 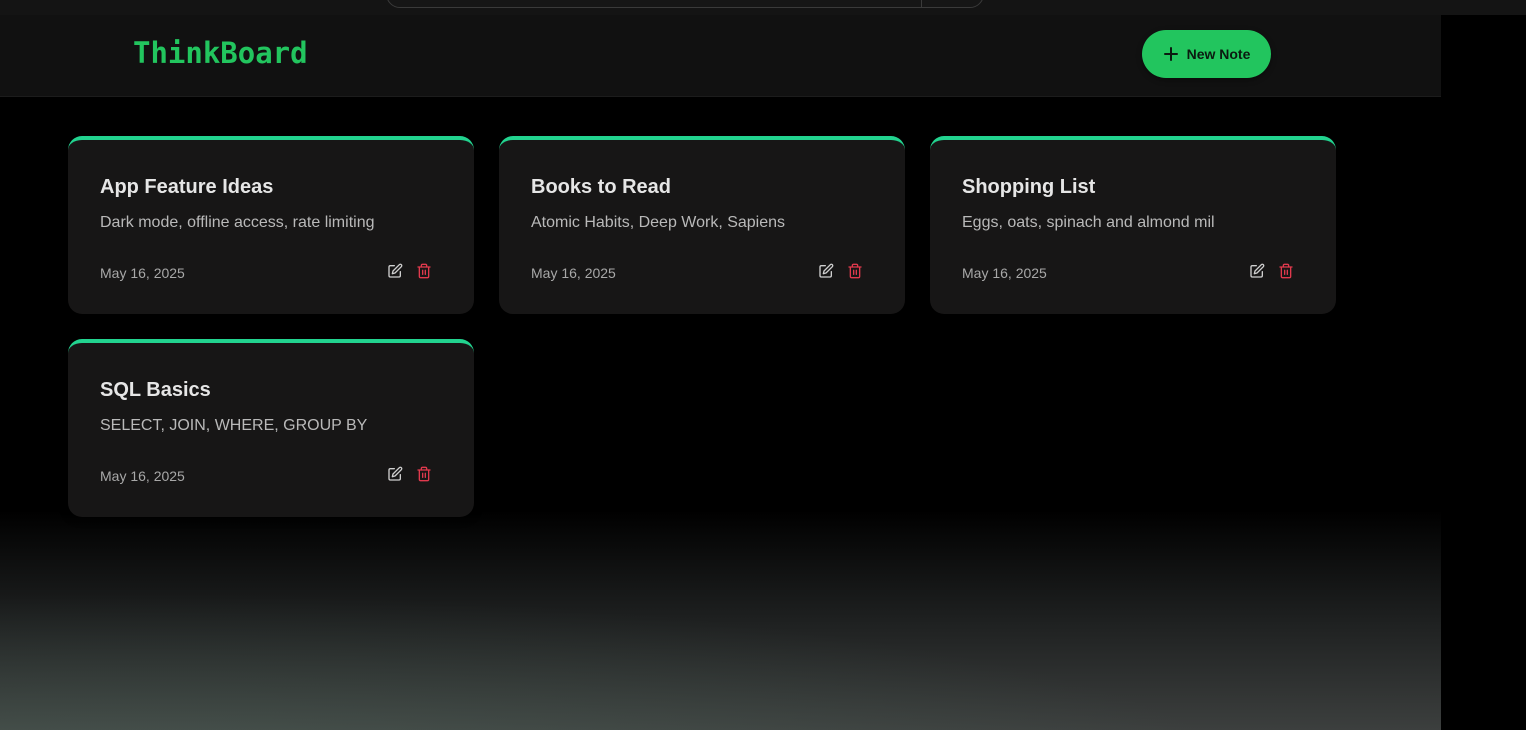 I want to click on address-bar-divider, so click(x=921, y=3).